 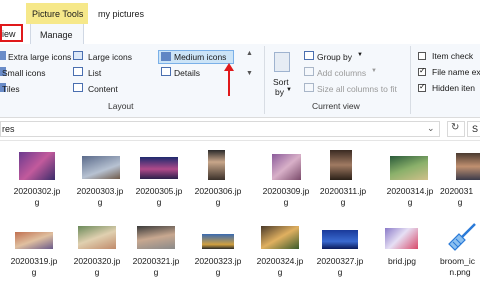 What do you see at coordinates (166, 56) in the screenshot?
I see `medium-icons-icon` at bounding box center [166, 56].